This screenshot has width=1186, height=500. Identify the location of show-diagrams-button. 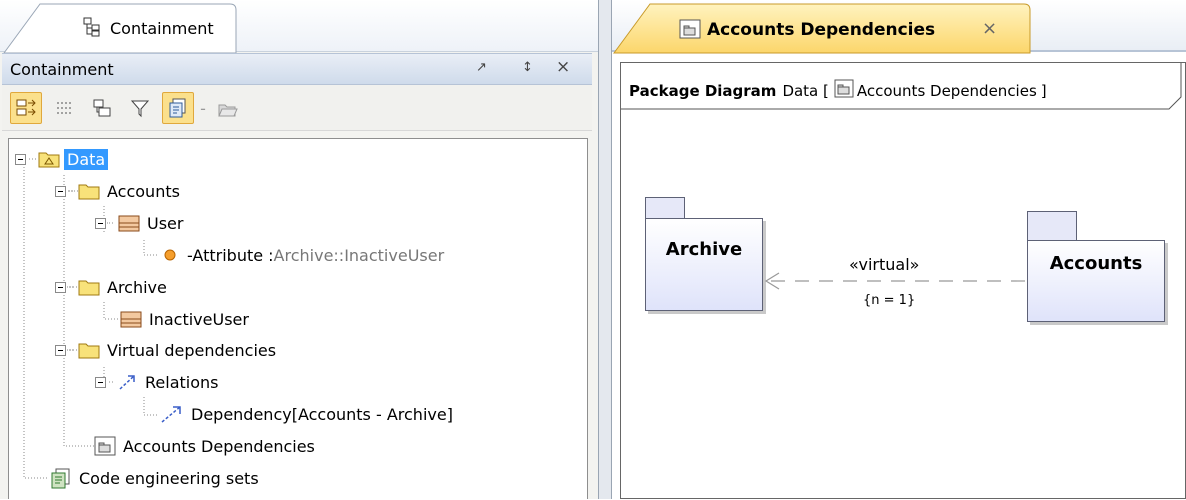
(102, 108).